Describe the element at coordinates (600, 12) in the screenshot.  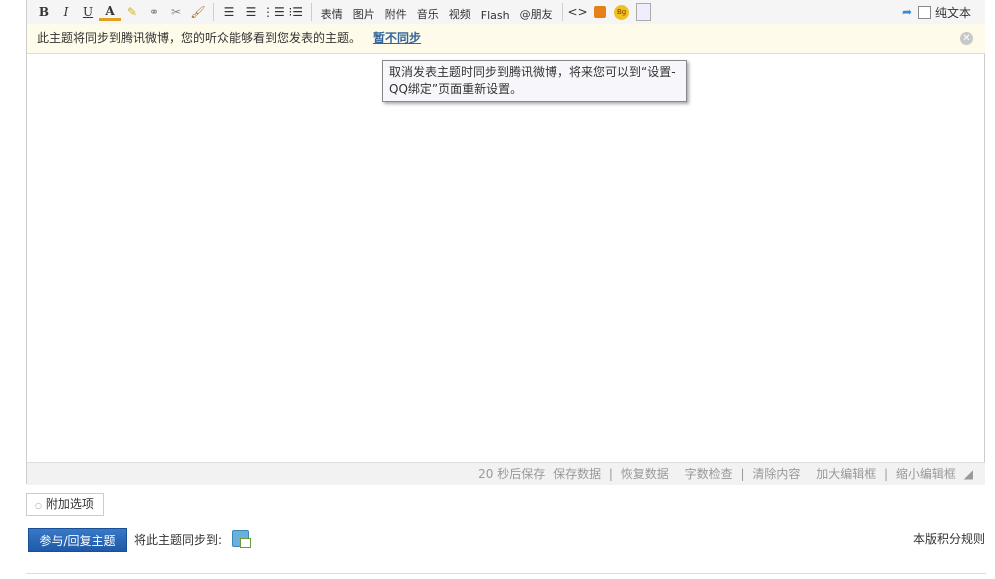
I see `quote-icon` at that location.